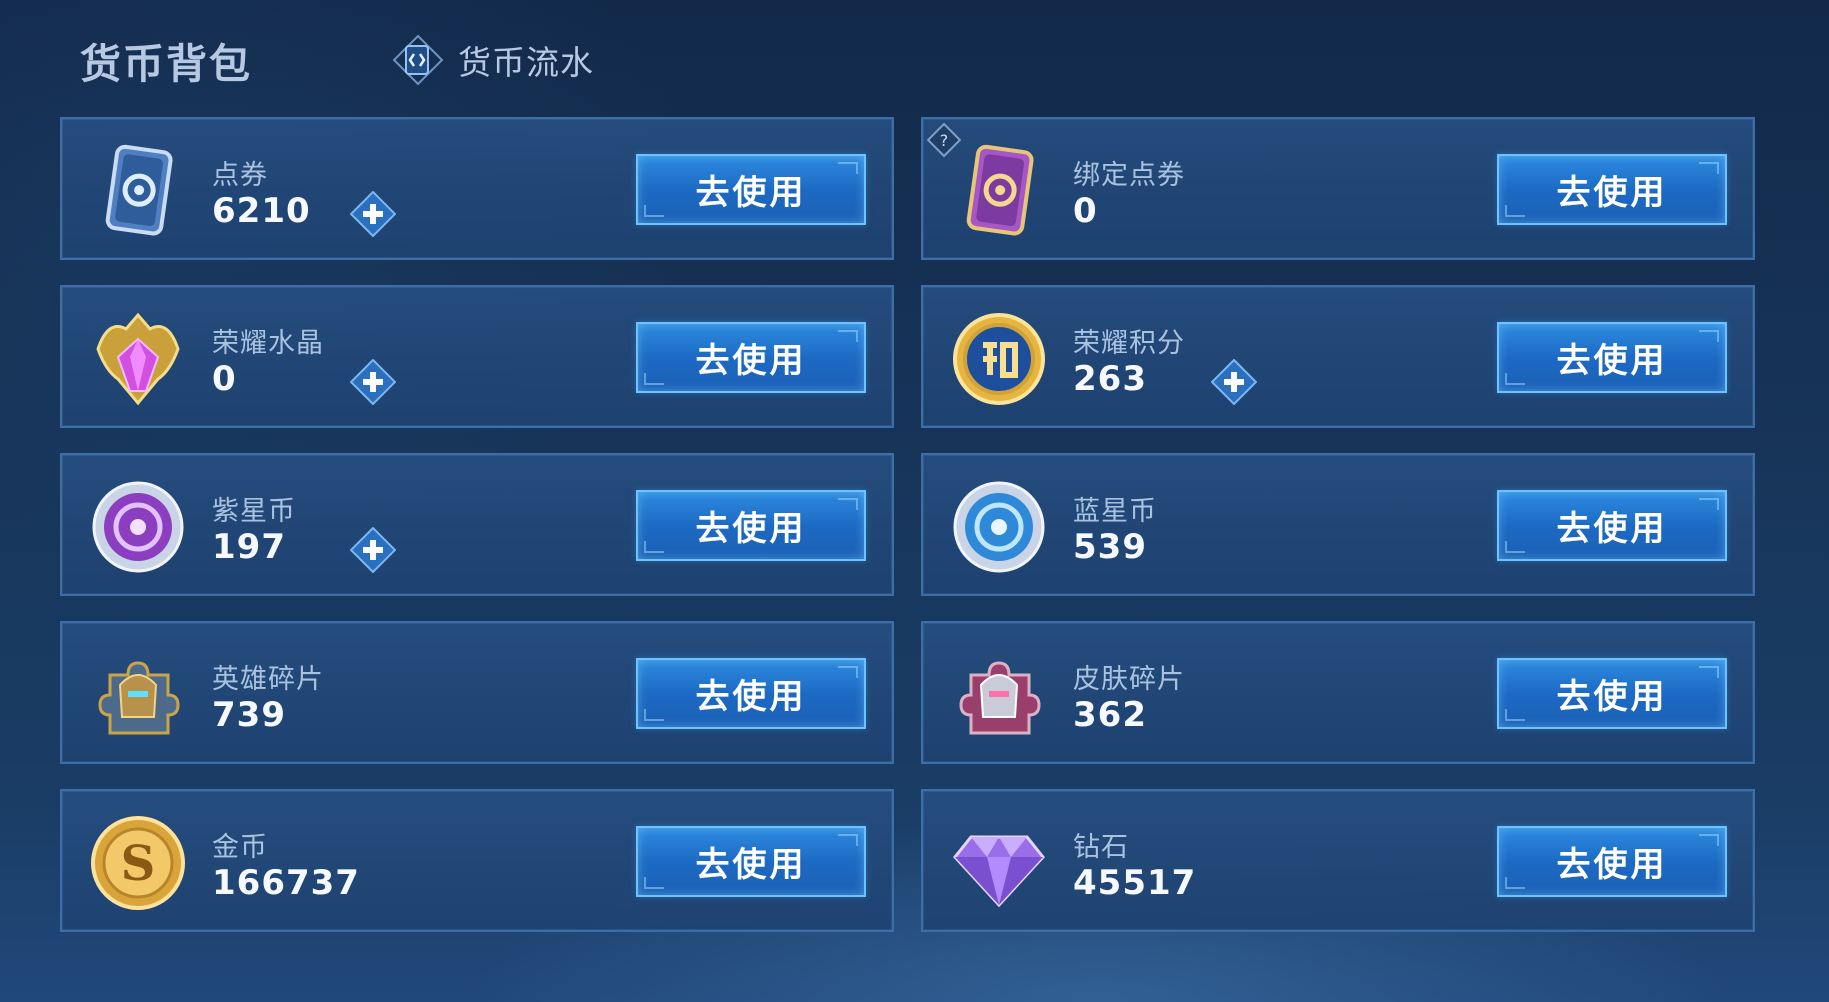 The width and height of the screenshot is (1829, 1002). I want to click on currency-amount: 197, so click(249, 547).